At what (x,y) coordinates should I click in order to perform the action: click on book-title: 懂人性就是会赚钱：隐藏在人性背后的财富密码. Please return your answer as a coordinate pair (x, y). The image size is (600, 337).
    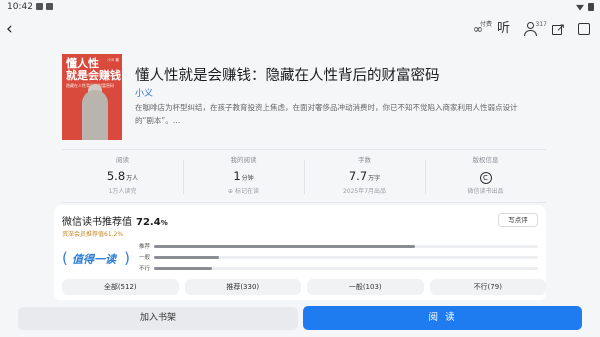
    Looking at the image, I should click on (287, 76).